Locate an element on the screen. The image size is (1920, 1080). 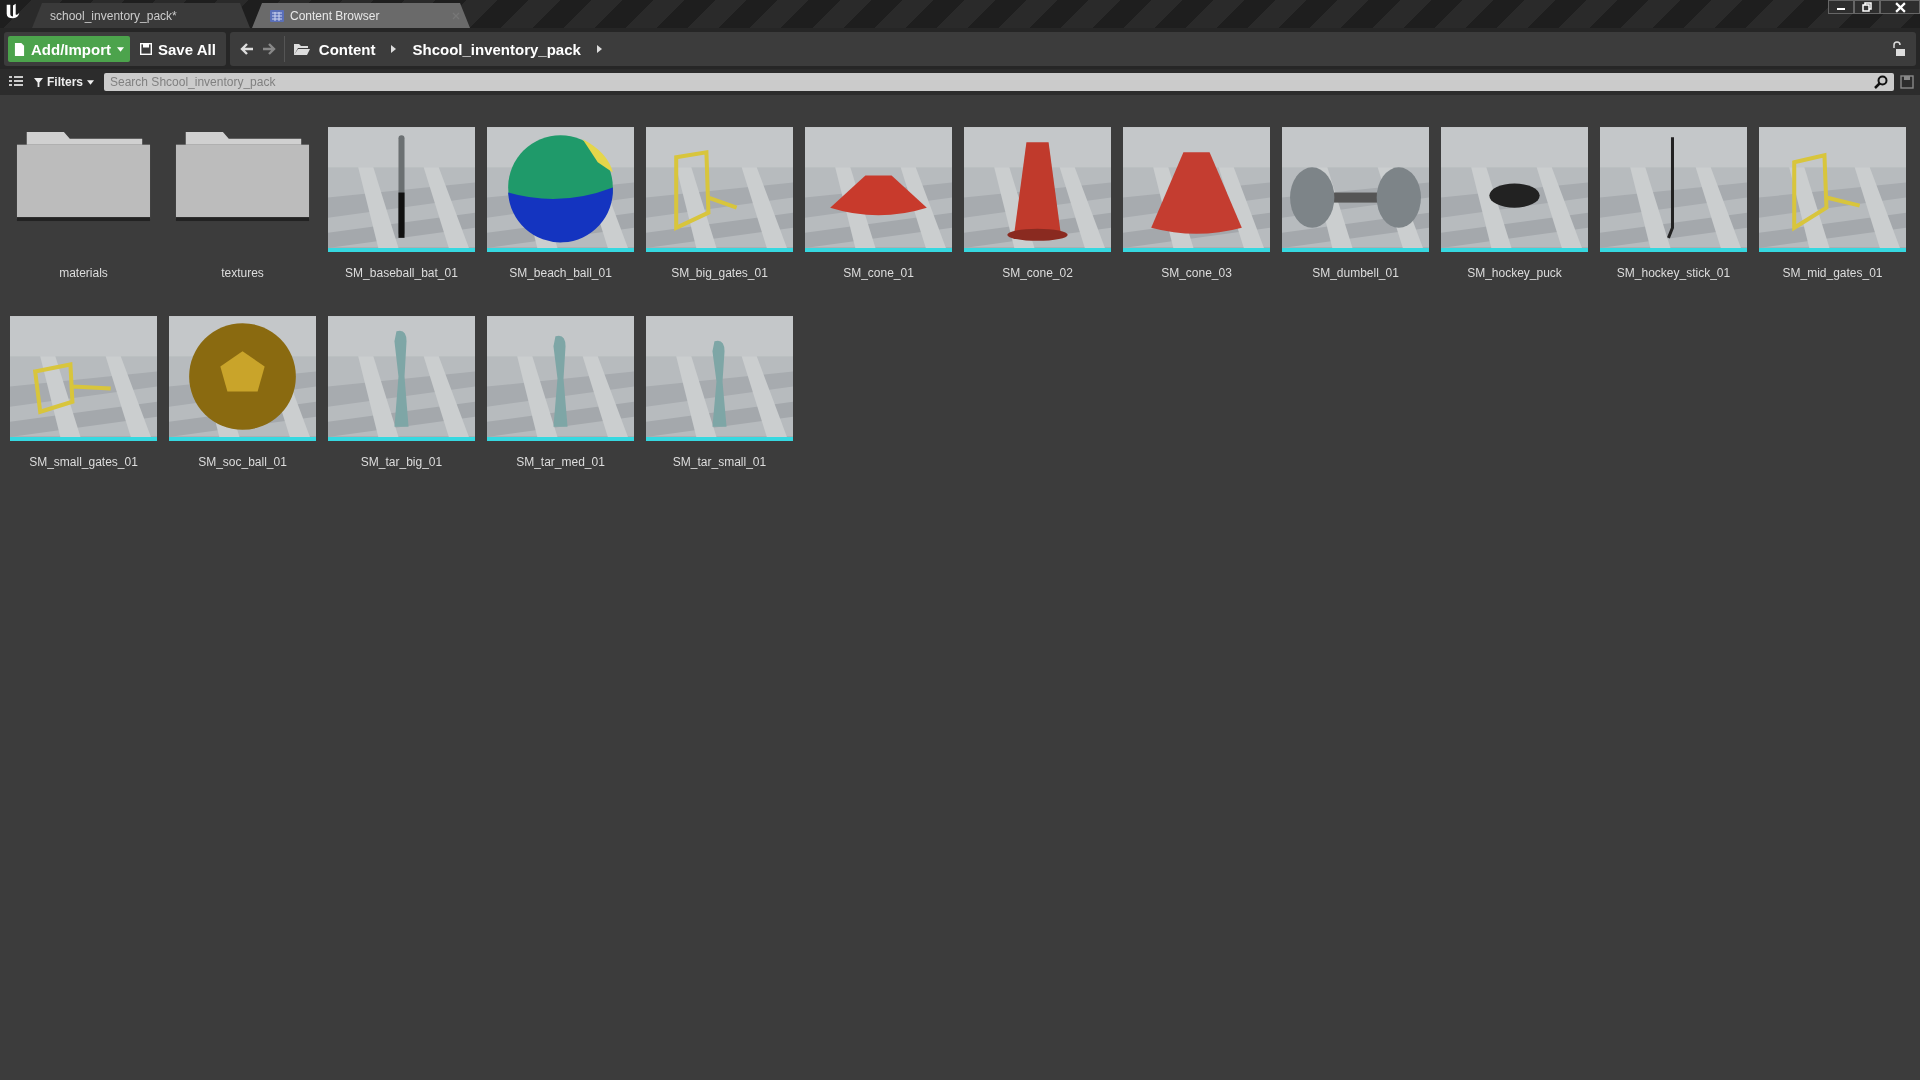
restore-icon is located at coordinates (1867, 7).